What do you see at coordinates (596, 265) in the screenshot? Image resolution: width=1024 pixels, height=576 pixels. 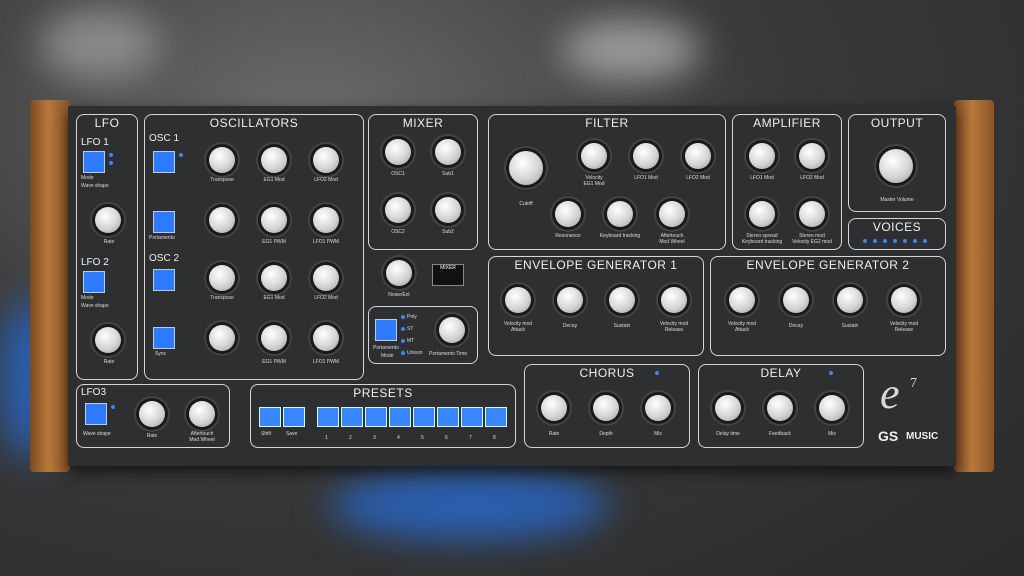 I see `env1-title: ENVELOPE GENERATOR 1` at bounding box center [596, 265].